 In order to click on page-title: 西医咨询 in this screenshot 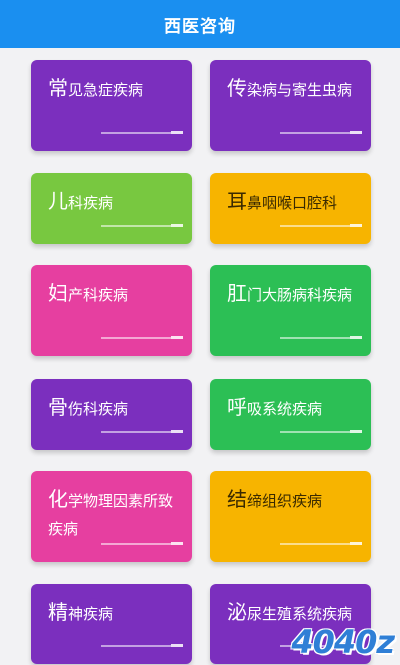, I will do `click(200, 26)`.